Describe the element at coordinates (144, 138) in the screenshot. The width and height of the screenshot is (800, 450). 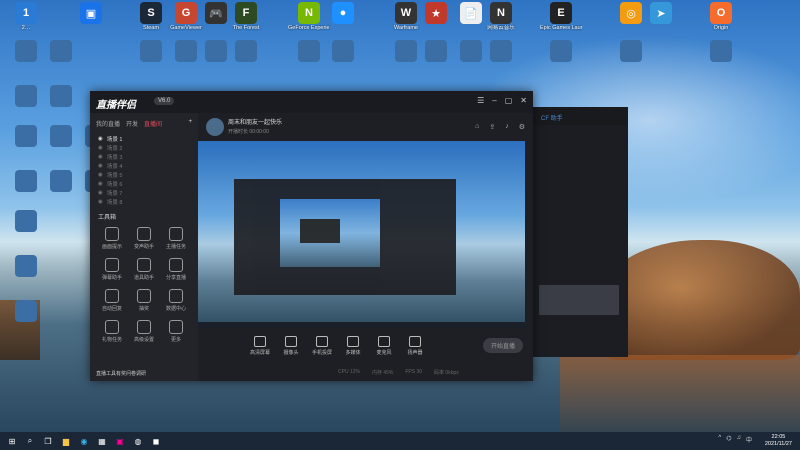
I see `scene-item: ◉ 场景 1` at that location.